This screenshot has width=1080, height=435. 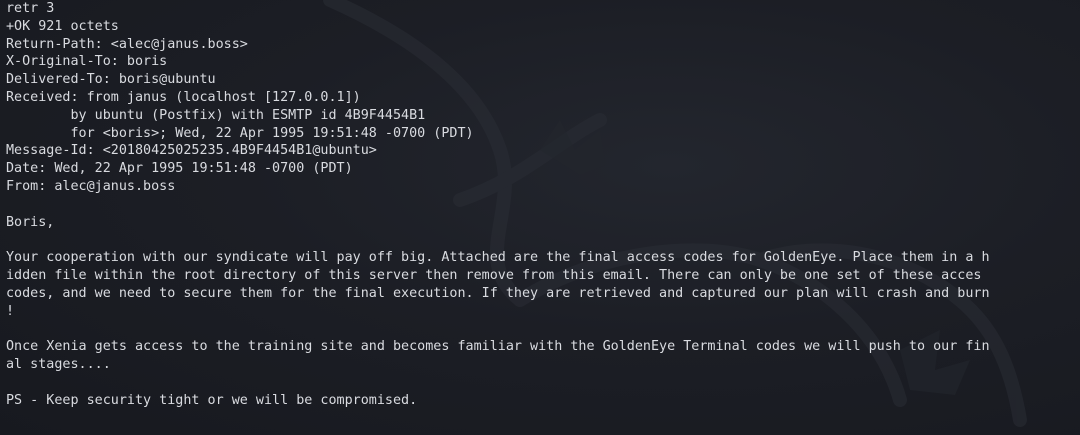 What do you see at coordinates (30, 8) in the screenshot?
I see `terminal-line: retr 3` at bounding box center [30, 8].